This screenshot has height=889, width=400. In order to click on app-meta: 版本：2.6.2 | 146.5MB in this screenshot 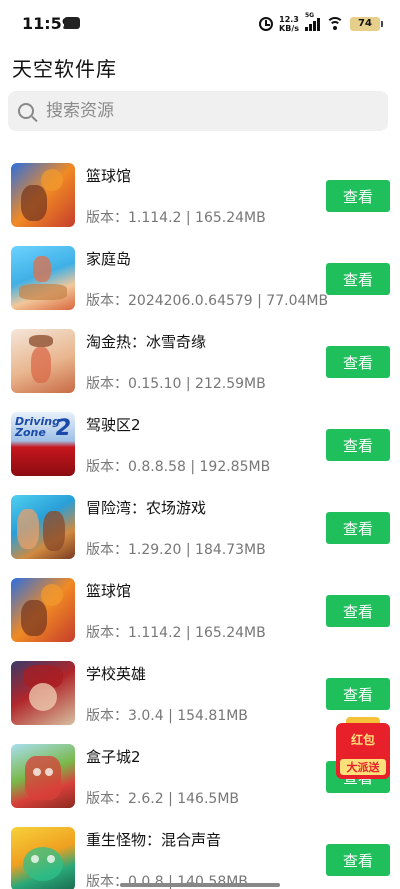, I will do `click(163, 799)`.